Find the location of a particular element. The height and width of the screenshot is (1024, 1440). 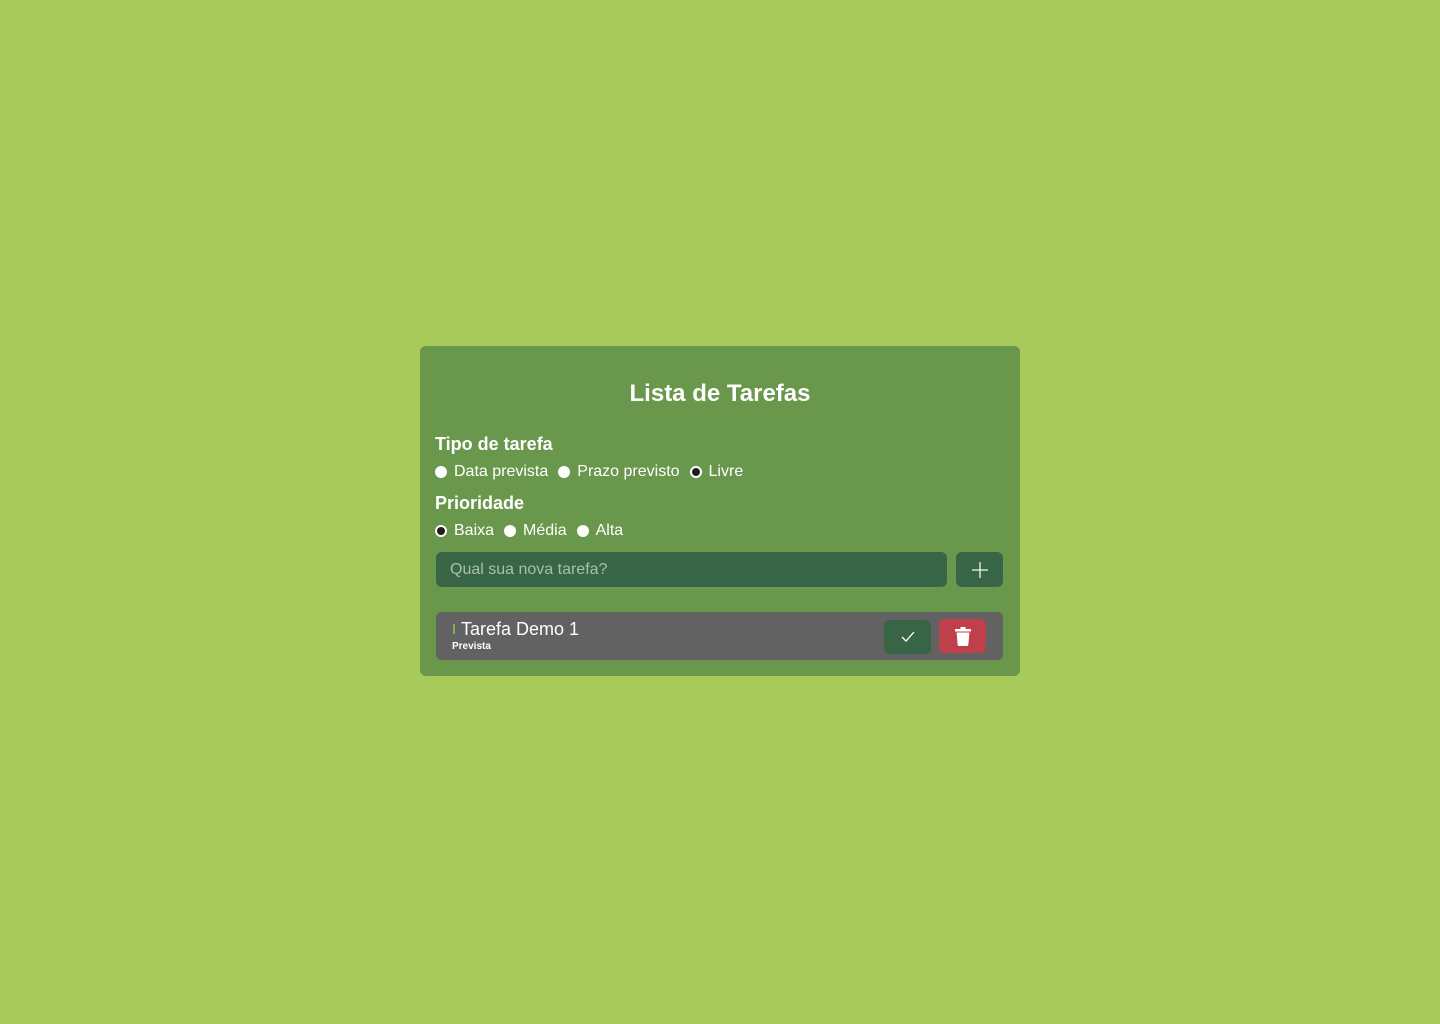

radio-baixa: Baixa is located at coordinates (464, 531).